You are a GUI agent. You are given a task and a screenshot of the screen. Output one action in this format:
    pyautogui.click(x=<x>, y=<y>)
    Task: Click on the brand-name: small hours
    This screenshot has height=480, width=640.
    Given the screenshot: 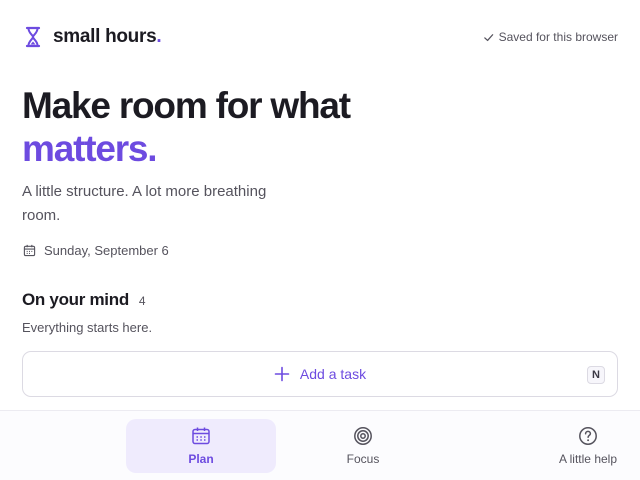 What is the action you would take?
    pyautogui.click(x=105, y=36)
    